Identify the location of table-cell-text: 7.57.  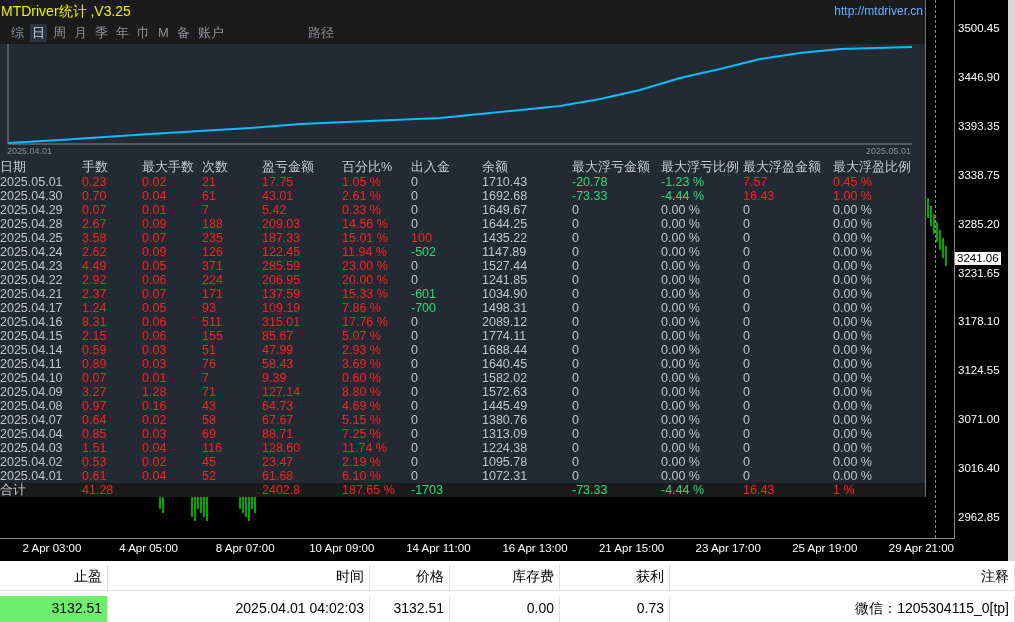
(756, 182).